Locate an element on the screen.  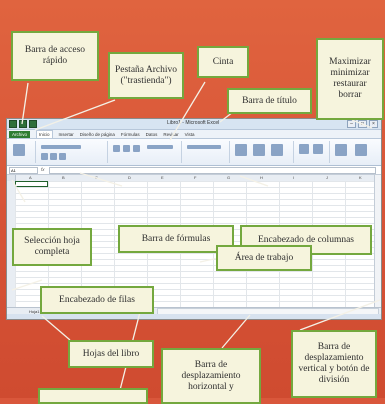
table-format-icon is located at coordinates (259, 150).